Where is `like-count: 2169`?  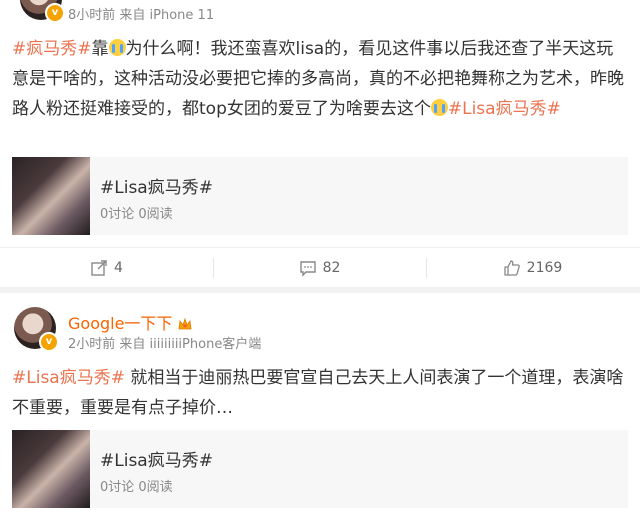 like-count: 2169 is located at coordinates (544, 268).